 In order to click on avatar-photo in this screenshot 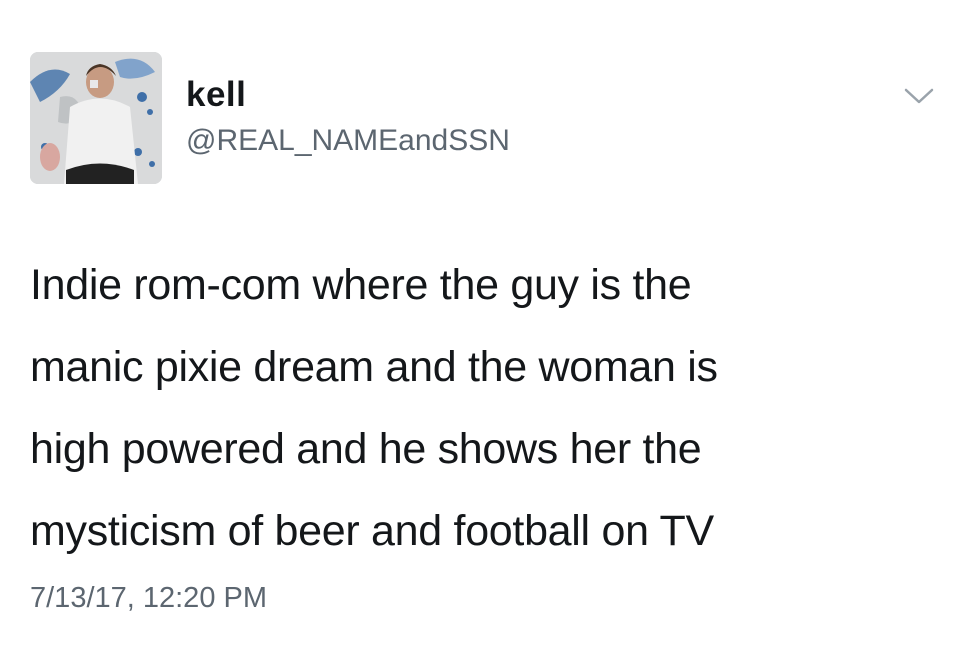, I will do `click(96, 118)`.